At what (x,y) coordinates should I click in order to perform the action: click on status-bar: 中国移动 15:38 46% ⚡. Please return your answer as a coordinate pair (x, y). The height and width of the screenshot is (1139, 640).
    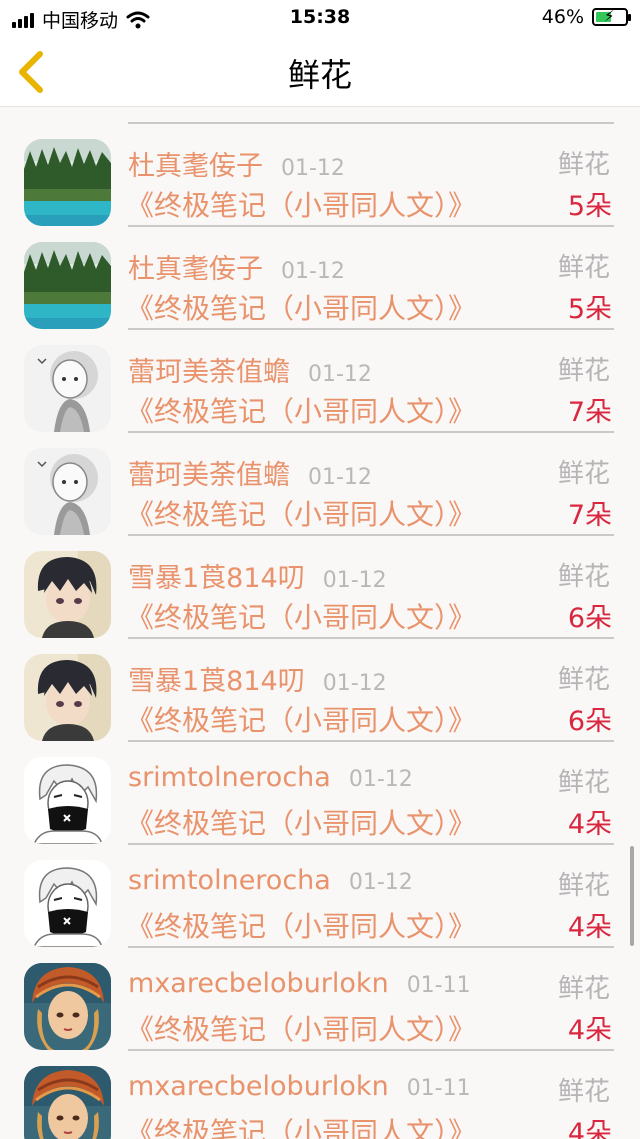
    Looking at the image, I should click on (320, 18).